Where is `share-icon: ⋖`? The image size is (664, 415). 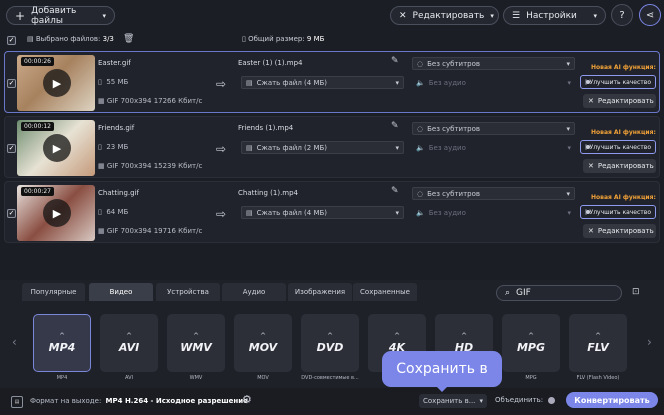
share-icon: ⋖ is located at coordinates (650, 15).